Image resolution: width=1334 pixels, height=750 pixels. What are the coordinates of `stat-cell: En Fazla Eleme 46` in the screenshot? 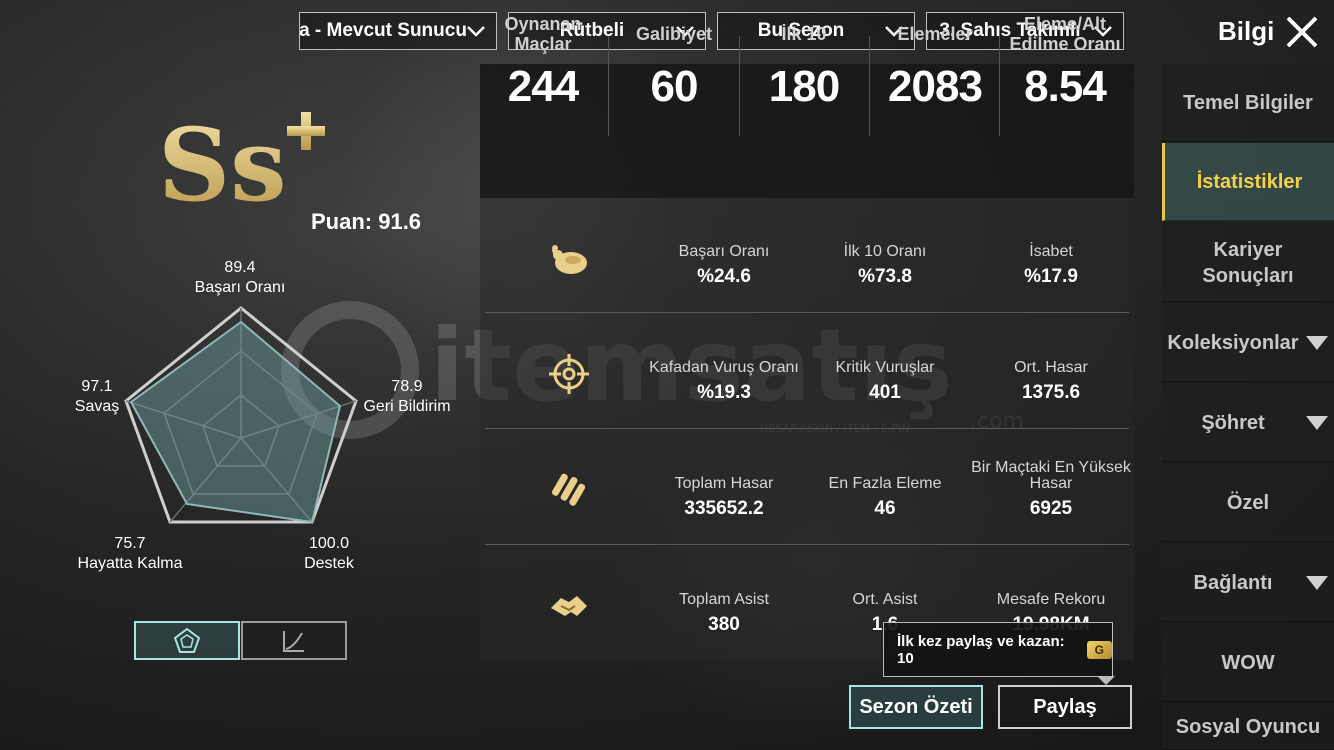 It's located at (885, 489).